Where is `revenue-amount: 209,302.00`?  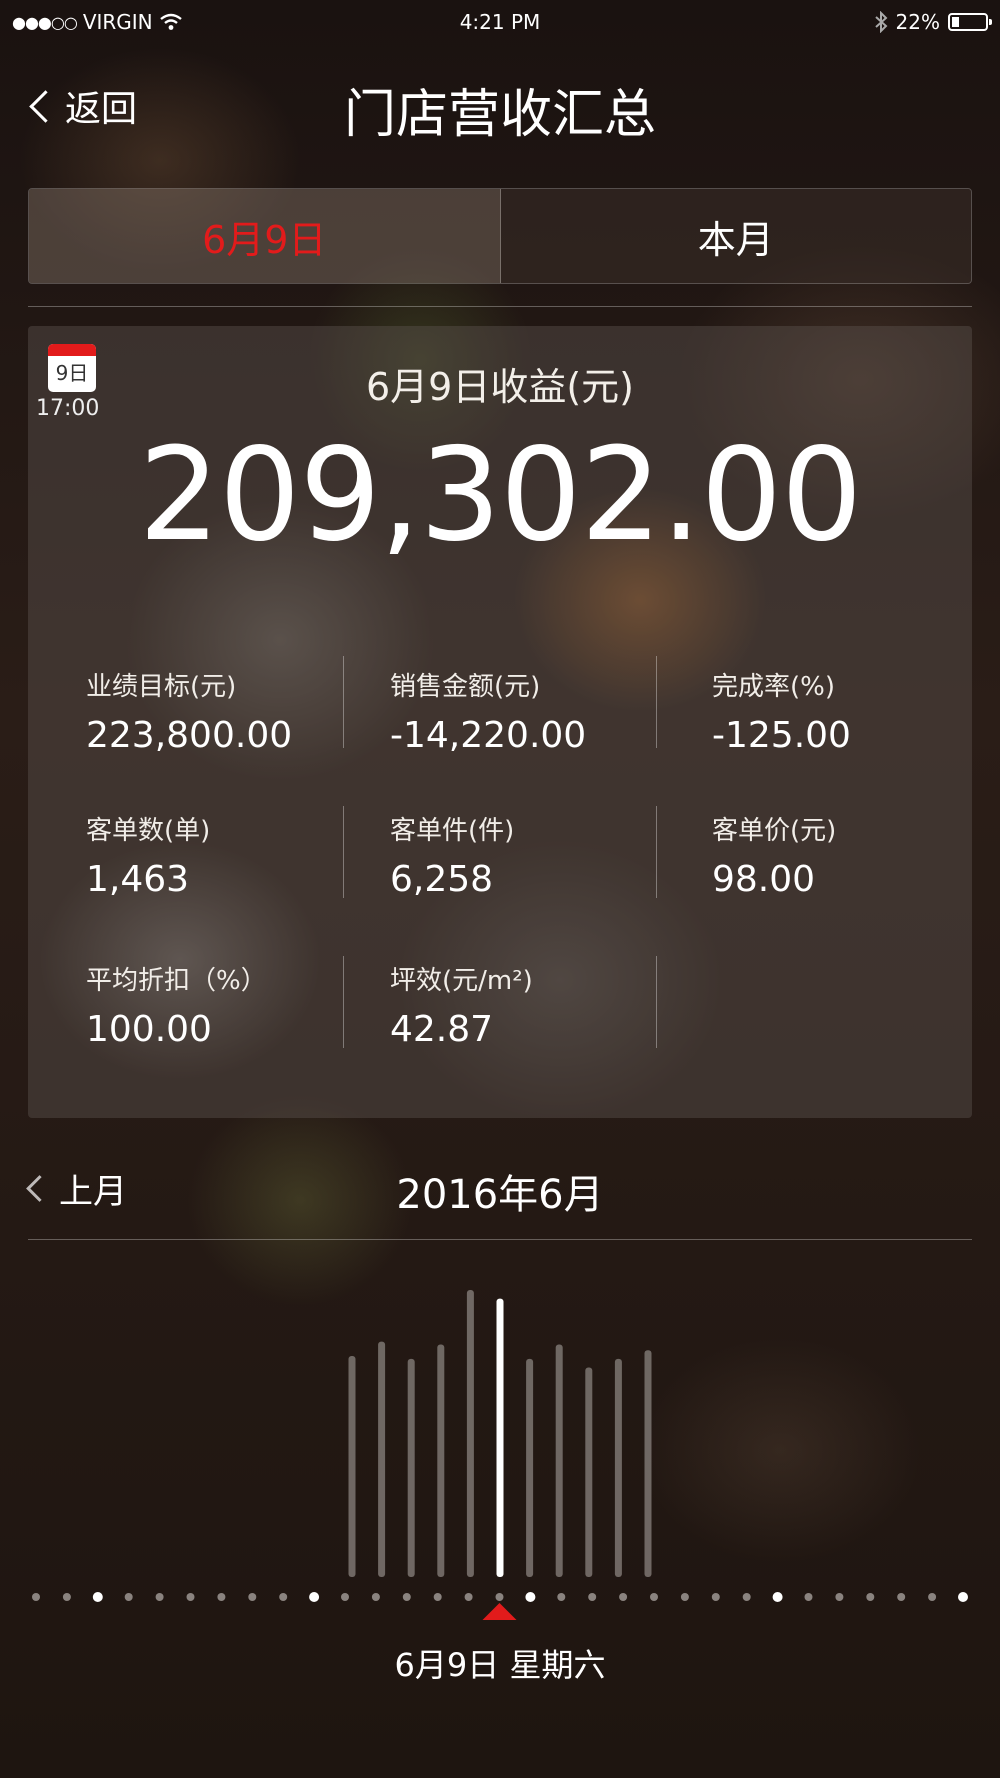
revenue-amount: 209,302.00 is located at coordinates (500, 495).